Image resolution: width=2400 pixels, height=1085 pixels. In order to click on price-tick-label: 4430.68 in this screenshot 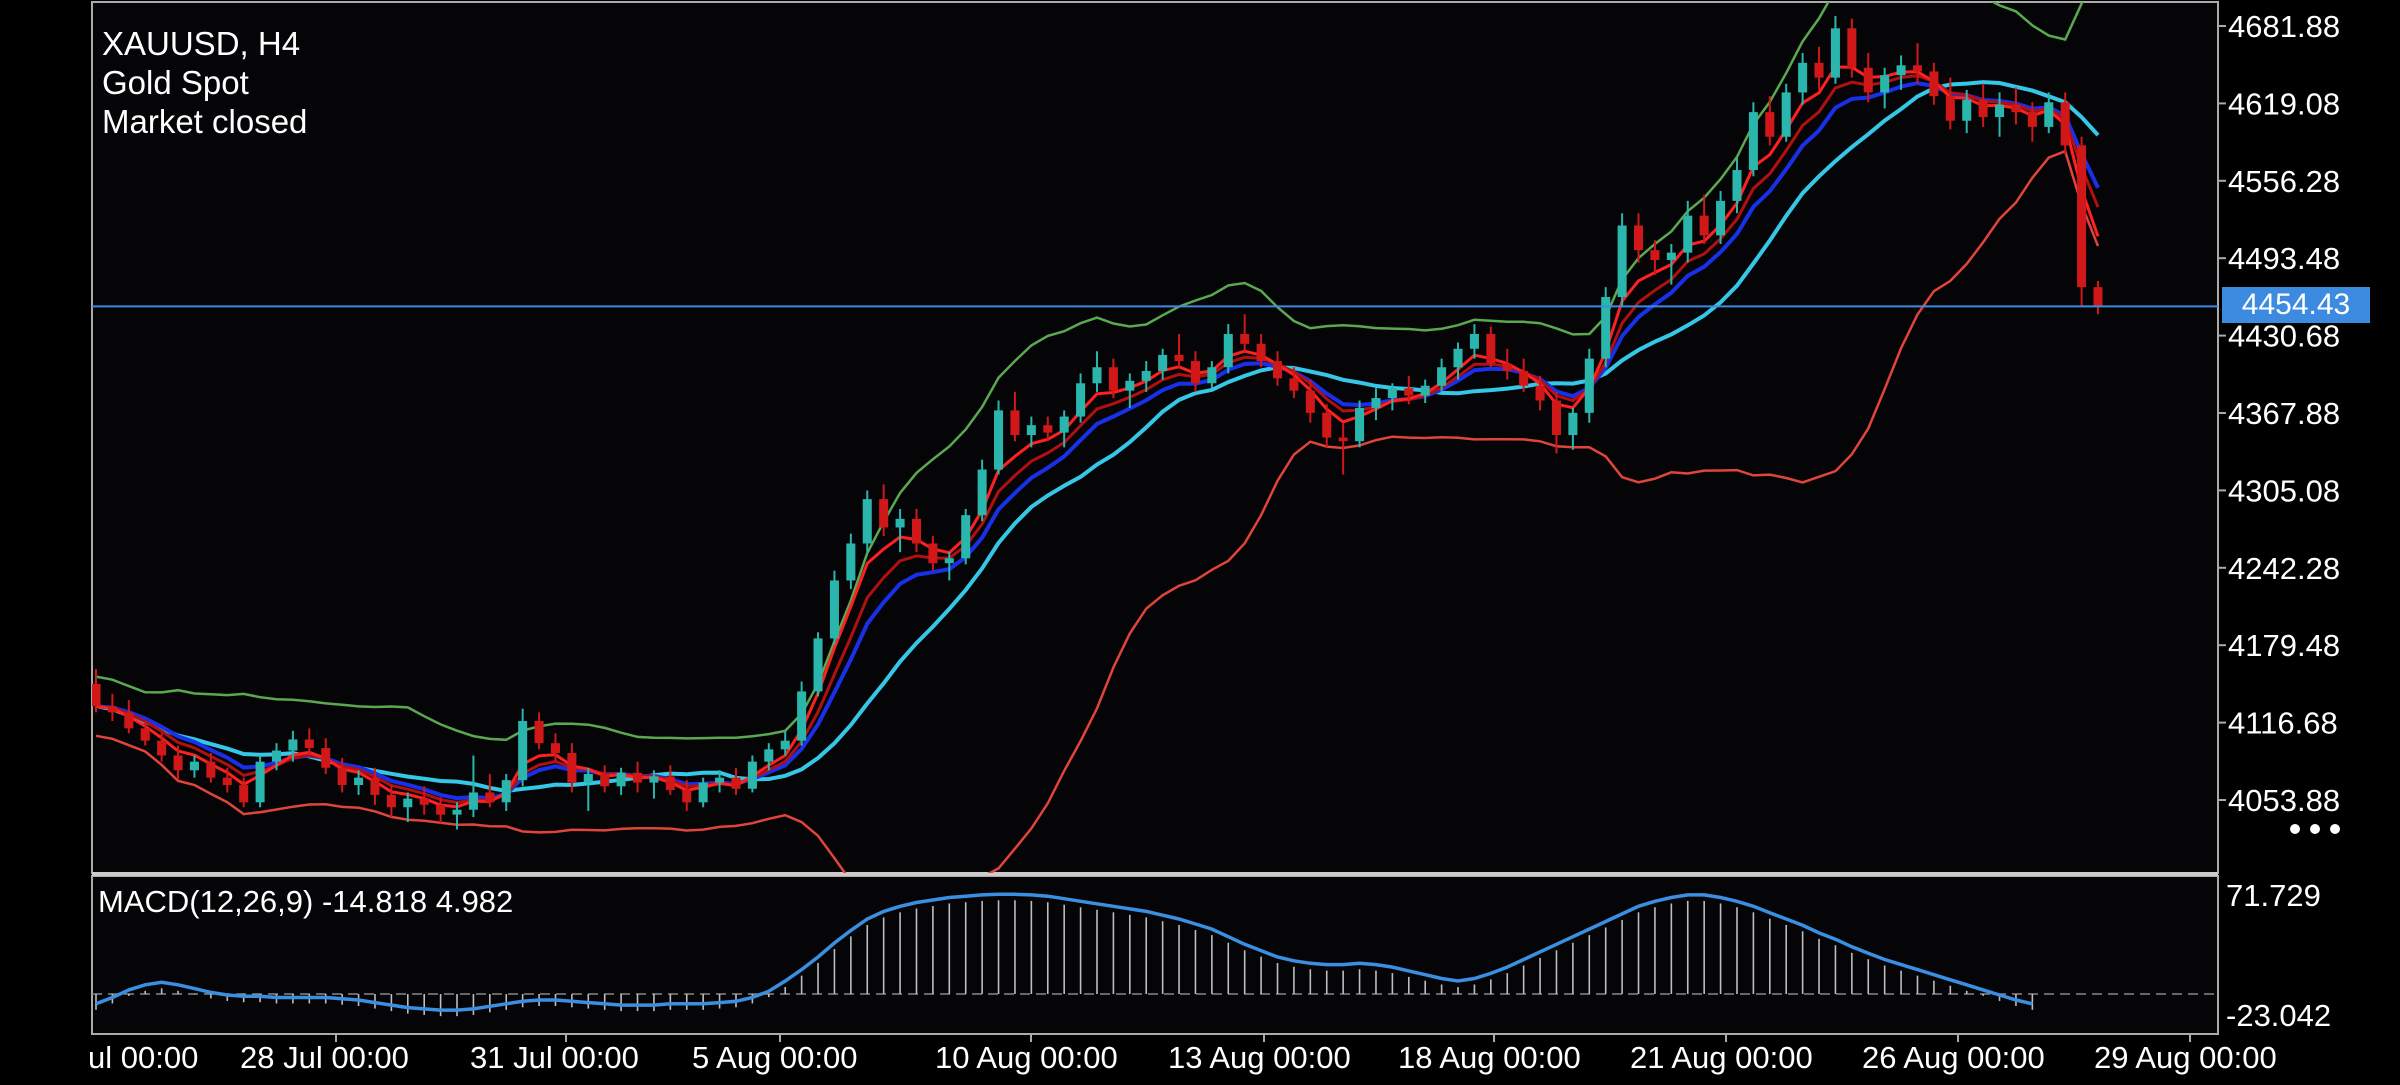, I will do `click(2284, 336)`.